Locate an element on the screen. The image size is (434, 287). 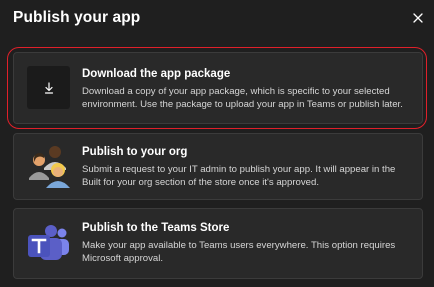
close-icon is located at coordinates (418, 18).